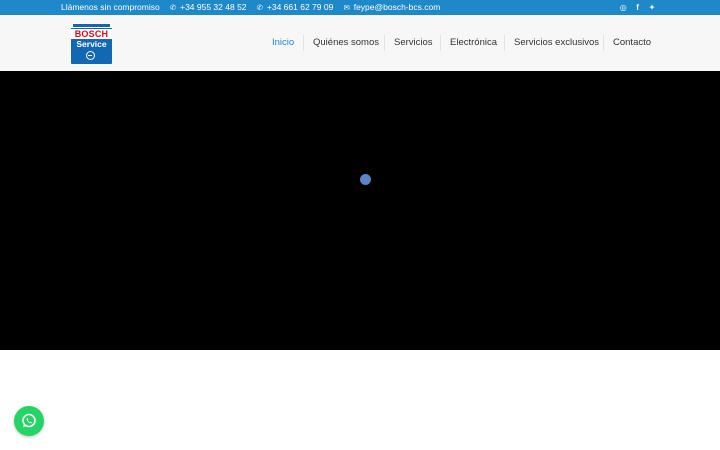 Image resolution: width=720 pixels, height=450 pixels. Describe the element at coordinates (413, 43) in the screenshot. I see `nav-item-servicios: Servicios` at that location.